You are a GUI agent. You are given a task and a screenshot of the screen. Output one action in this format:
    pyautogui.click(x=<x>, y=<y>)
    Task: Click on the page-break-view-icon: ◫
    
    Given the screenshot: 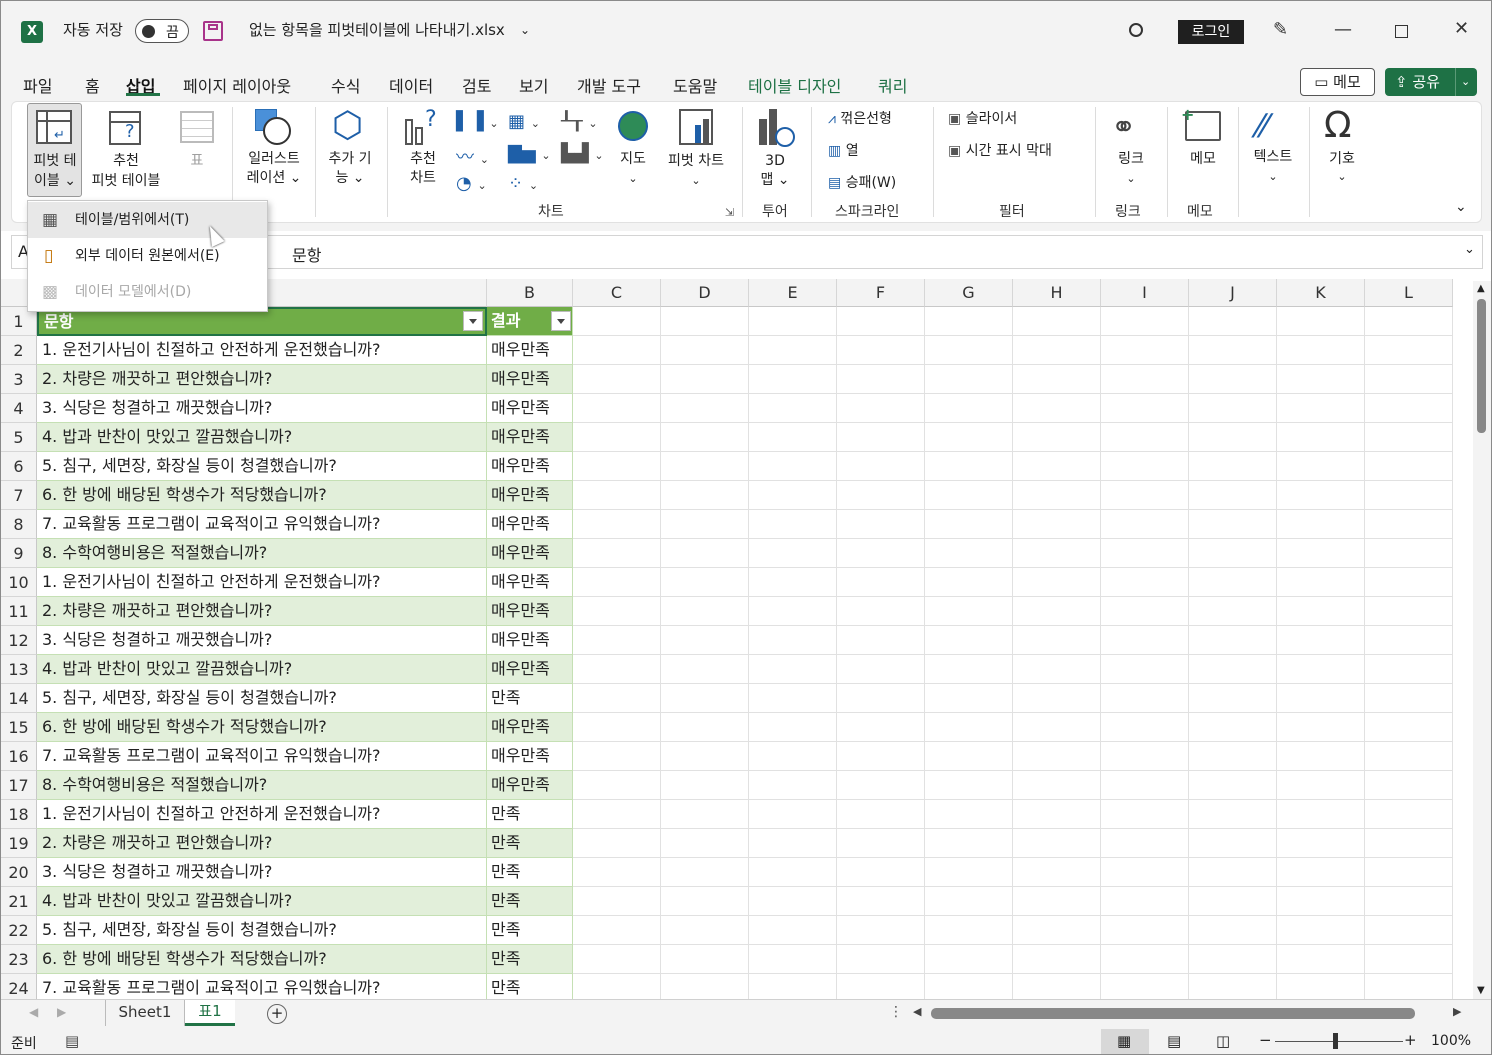 What is the action you would take?
    pyautogui.click(x=1223, y=1041)
    